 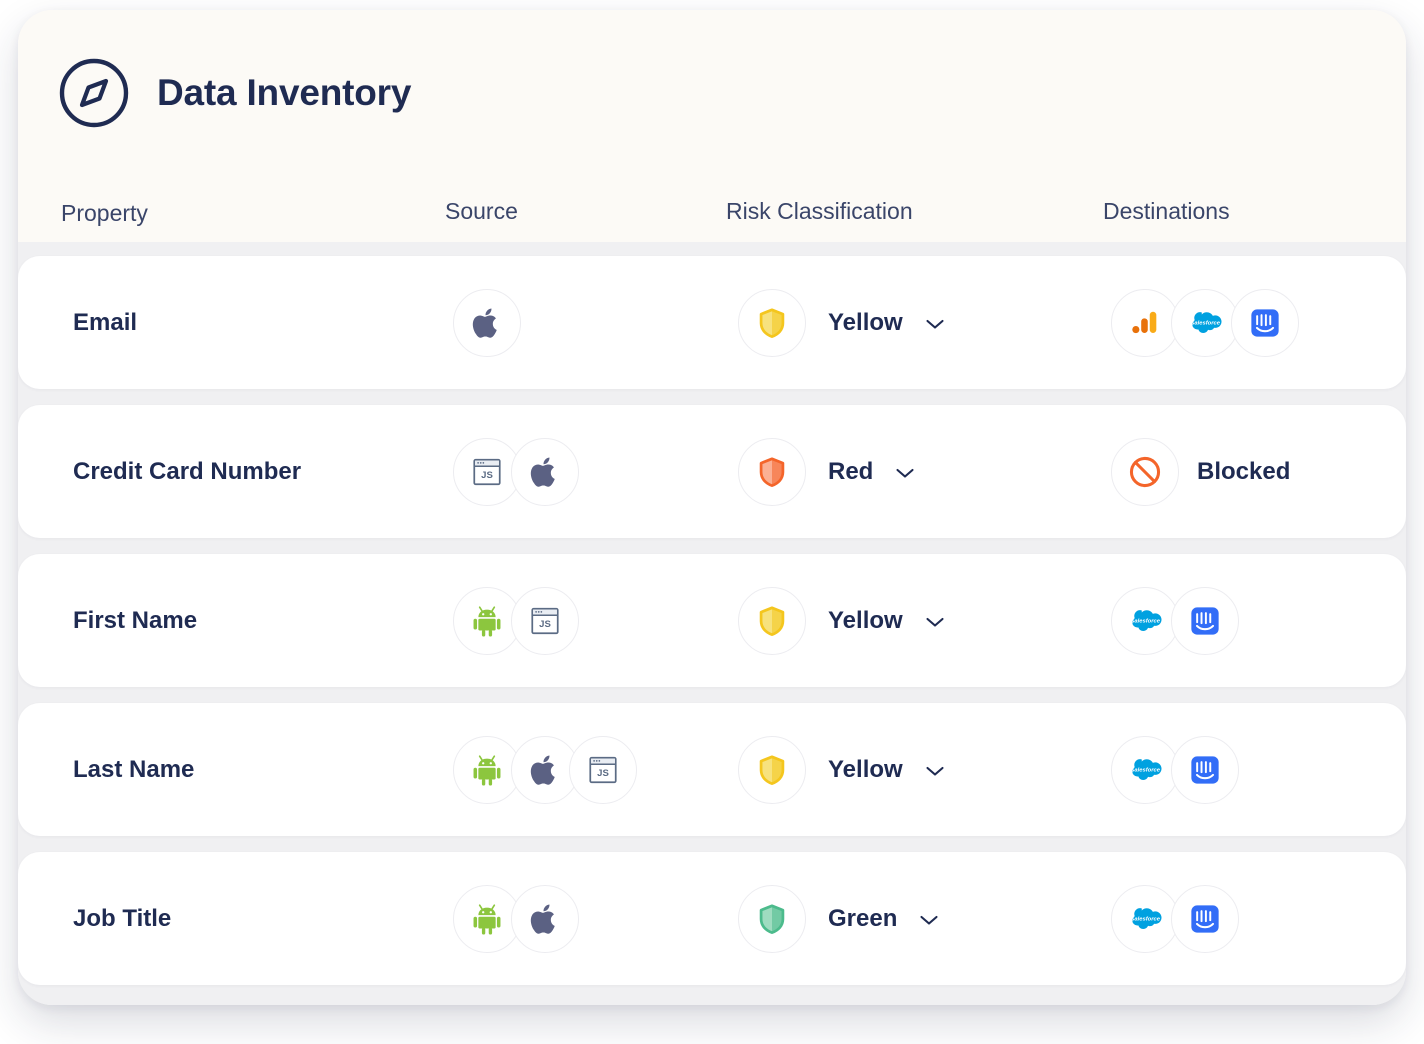 I want to click on table-row: Job Title Green salesforce, so click(x=712, y=918).